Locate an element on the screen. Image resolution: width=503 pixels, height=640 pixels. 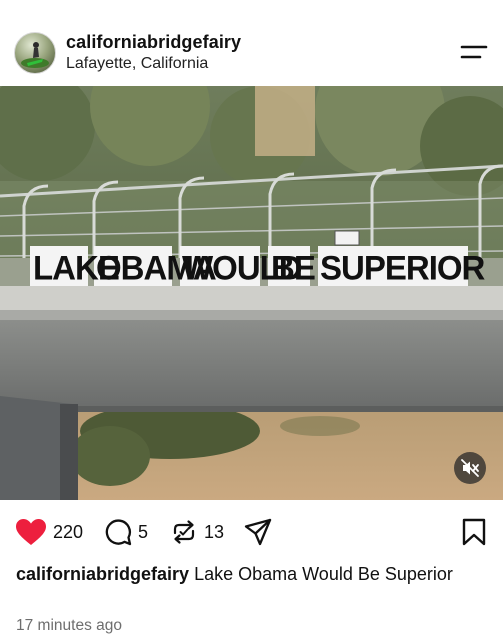
avatar is located at coordinates (35, 53).